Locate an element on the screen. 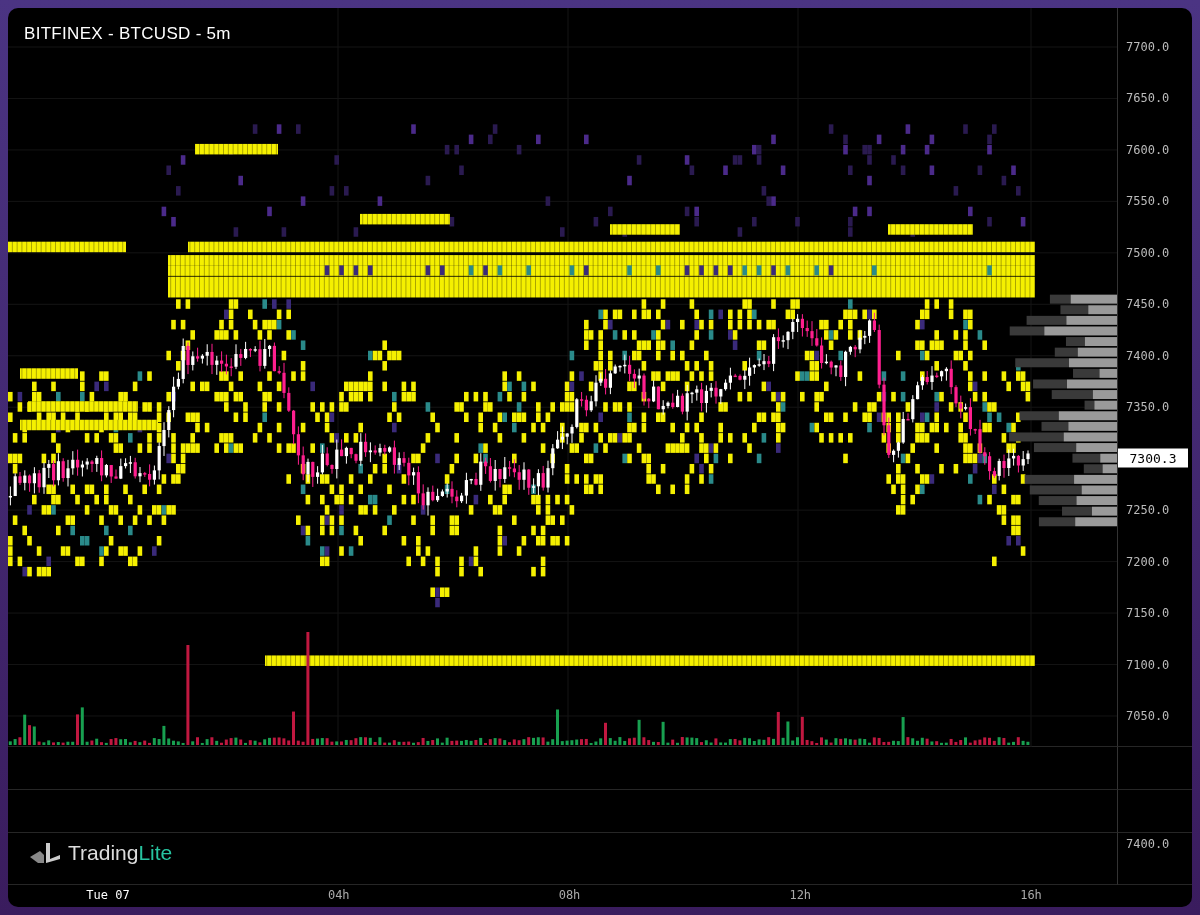  price-label: 7450.0 is located at coordinates (1148, 304).